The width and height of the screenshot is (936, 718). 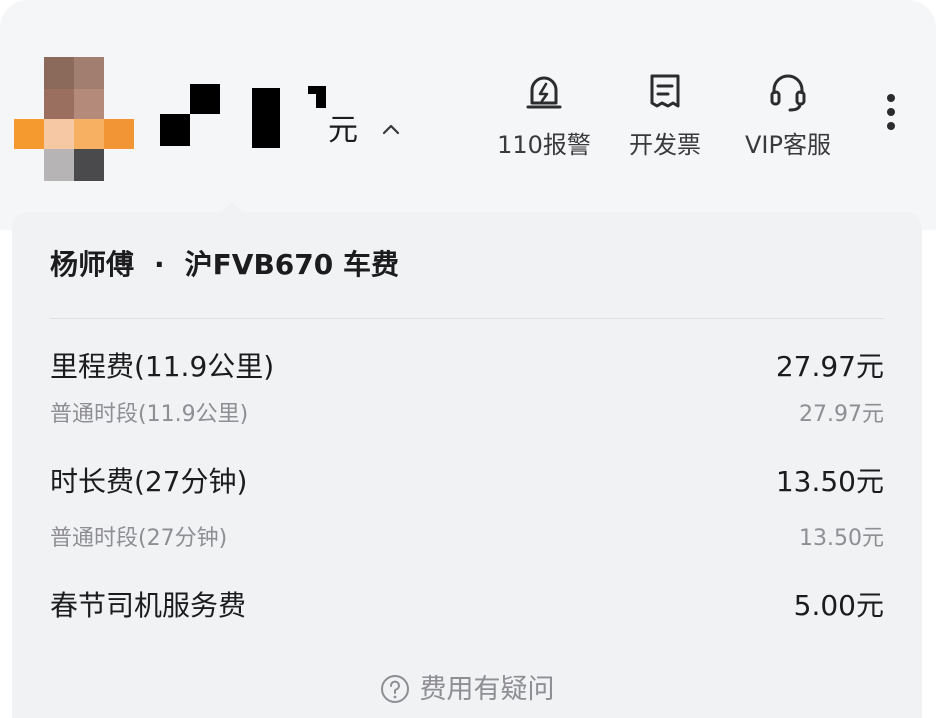 I want to click on driver-avatar, so click(x=74, y=120).